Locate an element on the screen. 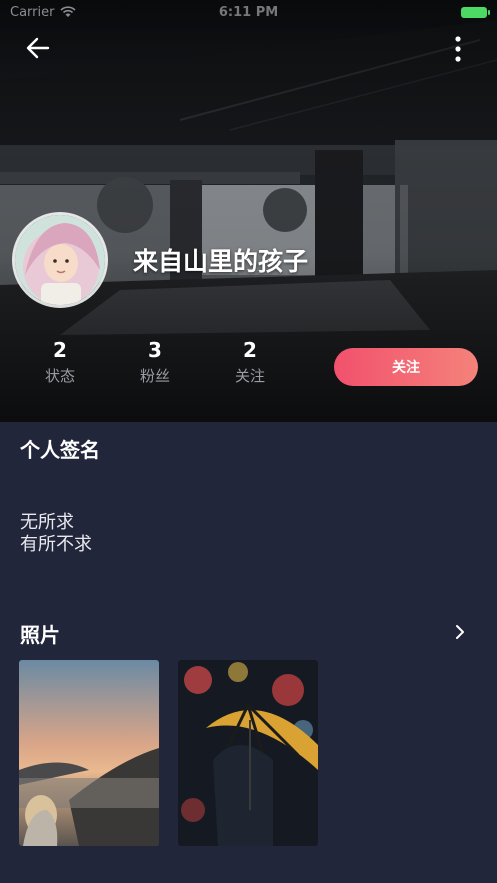 Image resolution: width=497 pixels, height=883 pixels. arrow-left-icon is located at coordinates (38, 48).